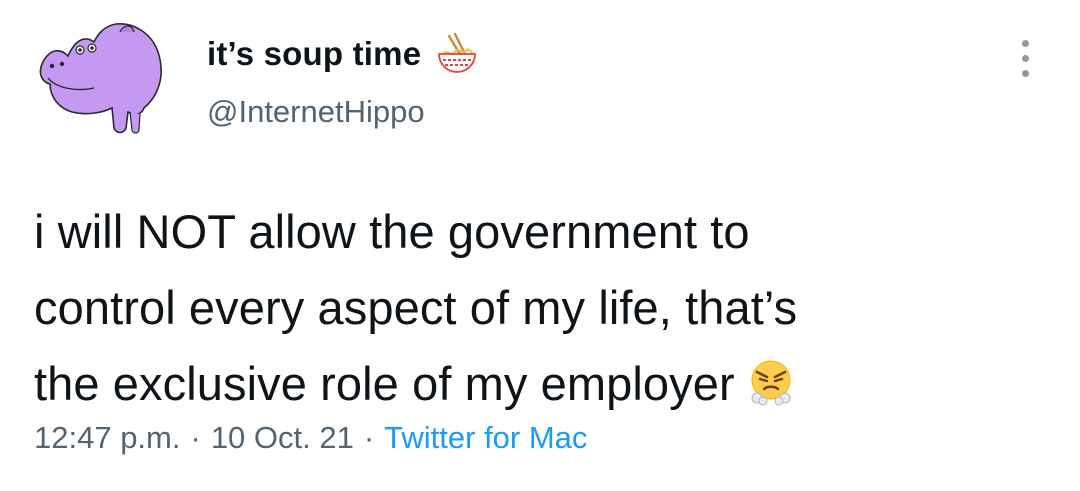 The height and width of the screenshot is (491, 1080). What do you see at coordinates (384, 383) in the screenshot?
I see `tweet-text-line-3-text: the exclusive role of my employer` at bounding box center [384, 383].